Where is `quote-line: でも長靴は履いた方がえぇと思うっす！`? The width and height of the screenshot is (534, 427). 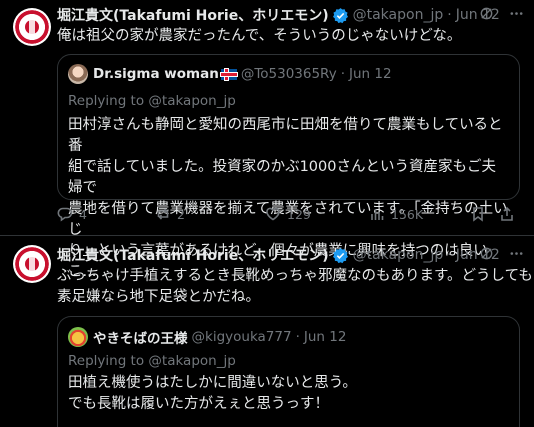
quote-line: でも長靴は履いた方がえぇと思うっす！ is located at coordinates (198, 404).